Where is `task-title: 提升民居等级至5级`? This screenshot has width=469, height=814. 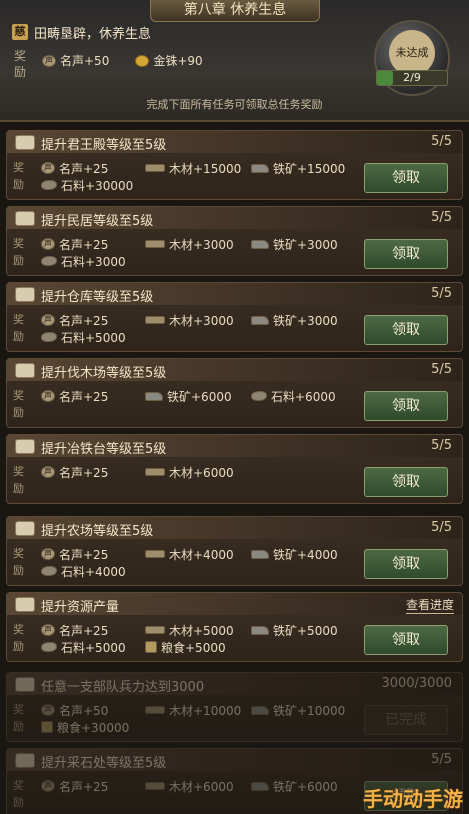
task-title: 提升民居等级至5级 is located at coordinates (97, 221).